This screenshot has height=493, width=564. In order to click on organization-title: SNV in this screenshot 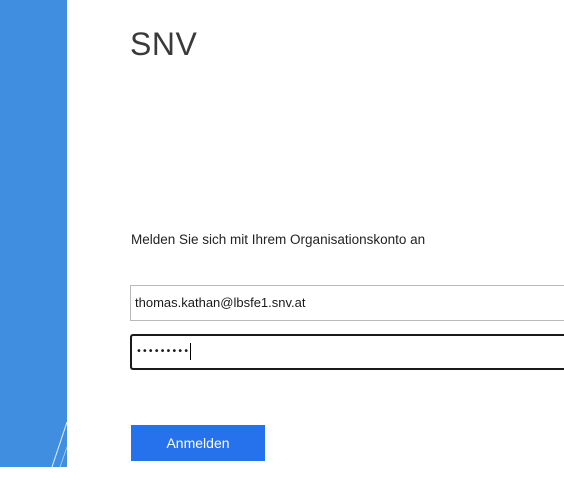, I will do `click(164, 44)`.